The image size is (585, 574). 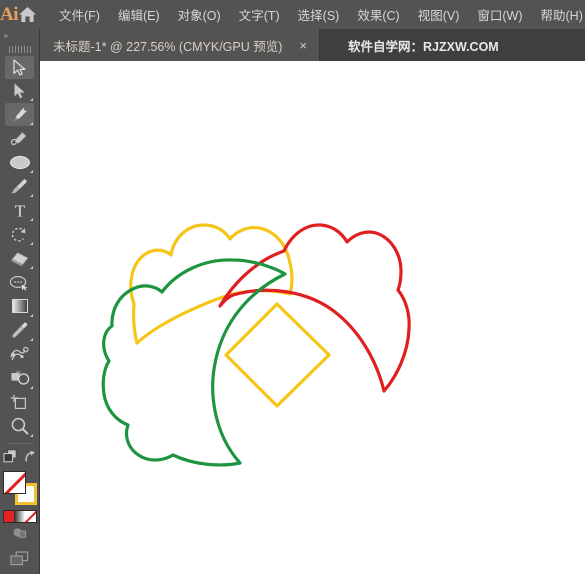 What do you see at coordinates (439, 14) in the screenshot?
I see `menu-view: 视图(V)` at bounding box center [439, 14].